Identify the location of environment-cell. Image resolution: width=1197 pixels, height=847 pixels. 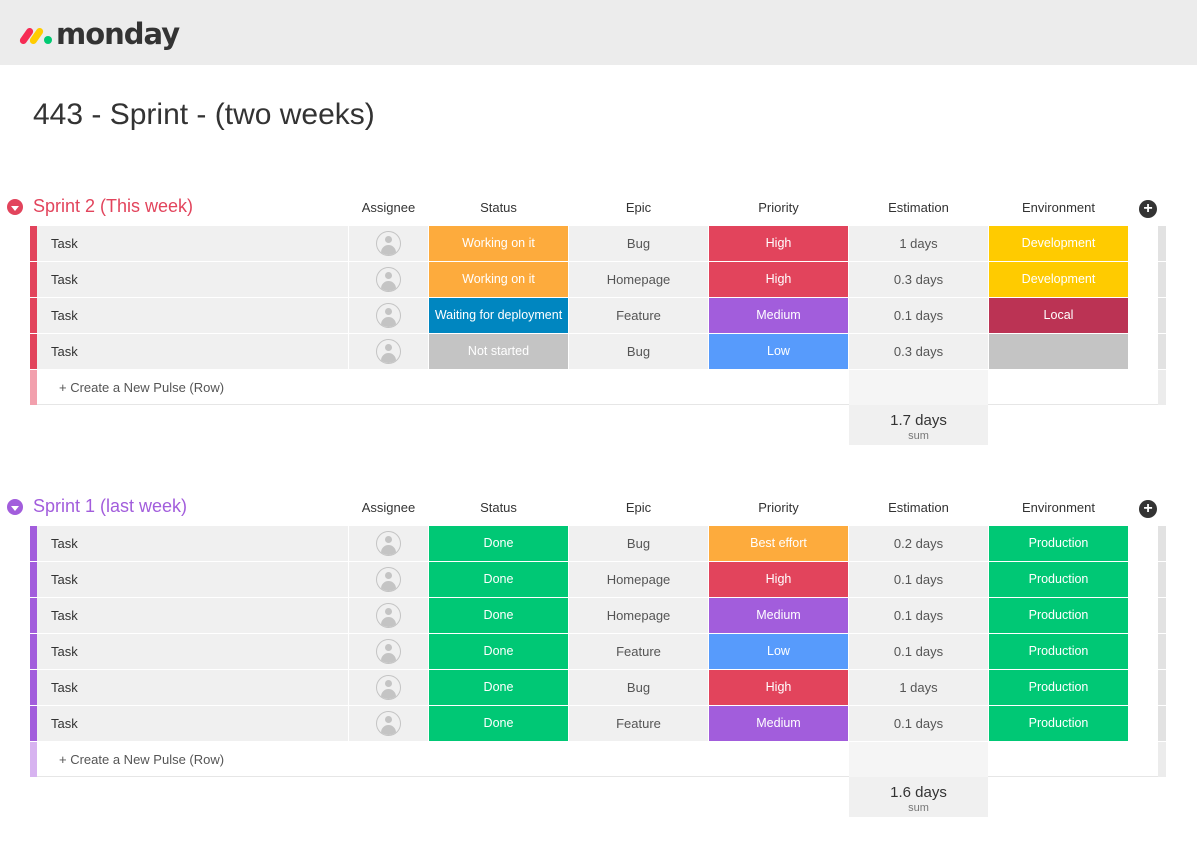
(1058, 351).